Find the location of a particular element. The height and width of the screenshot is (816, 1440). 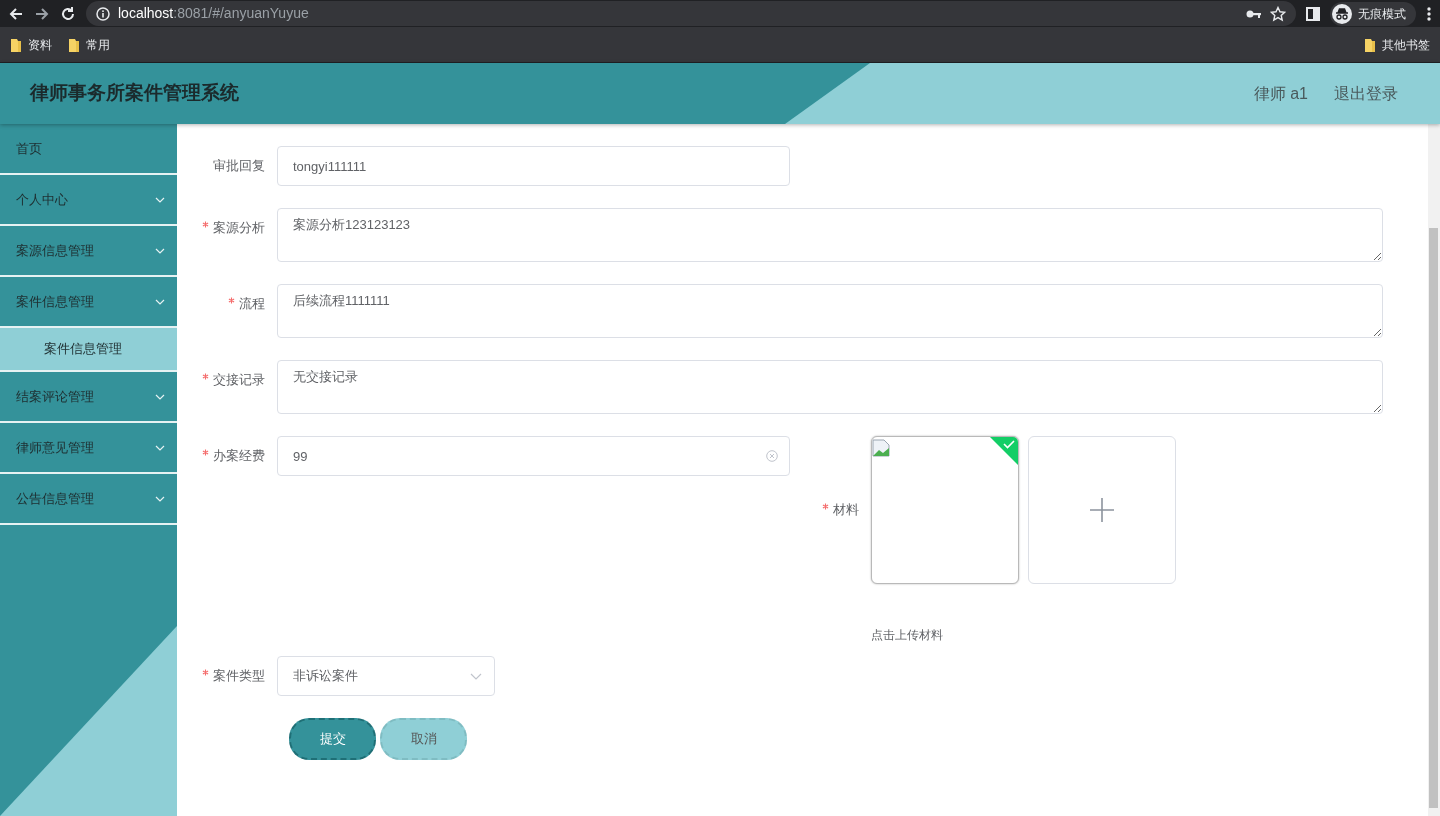

text-area: 无交接记录 is located at coordinates (830, 387).